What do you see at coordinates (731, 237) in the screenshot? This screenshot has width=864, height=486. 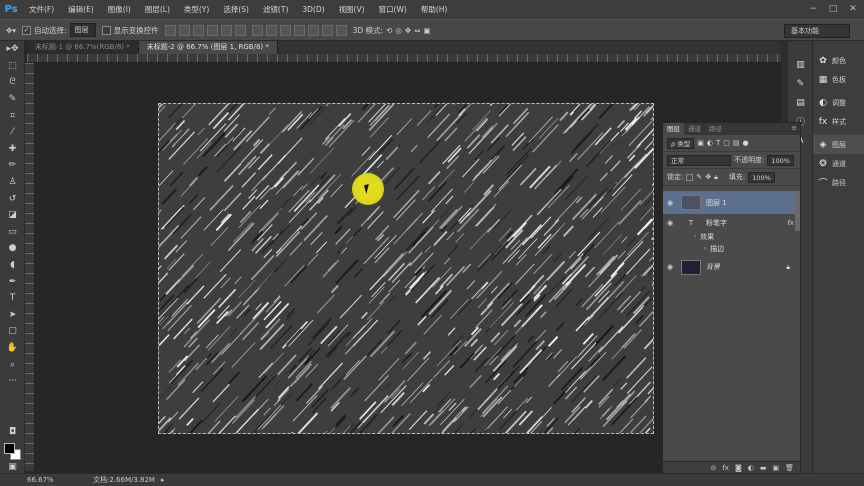 I see `effects-row: ◦ 效果` at bounding box center [731, 237].